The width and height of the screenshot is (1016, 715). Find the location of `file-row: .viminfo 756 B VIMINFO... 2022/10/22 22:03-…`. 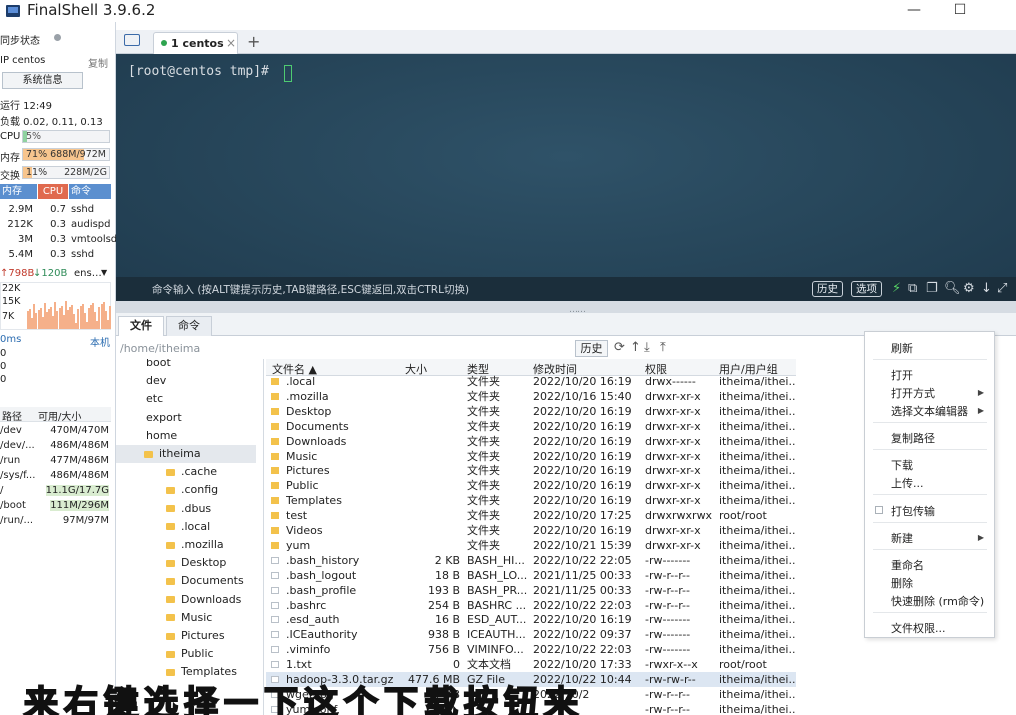

file-row: .viminfo 756 B VIMINFO... 2022/10/22 22:03-… is located at coordinates (531, 649).